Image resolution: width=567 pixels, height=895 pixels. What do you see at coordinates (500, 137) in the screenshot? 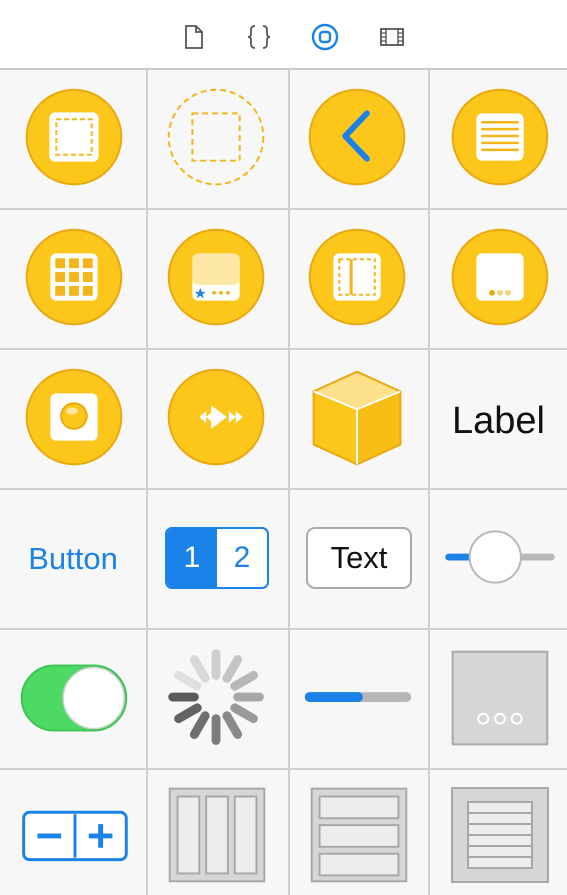
I see `table-view-controller-icon` at bounding box center [500, 137].